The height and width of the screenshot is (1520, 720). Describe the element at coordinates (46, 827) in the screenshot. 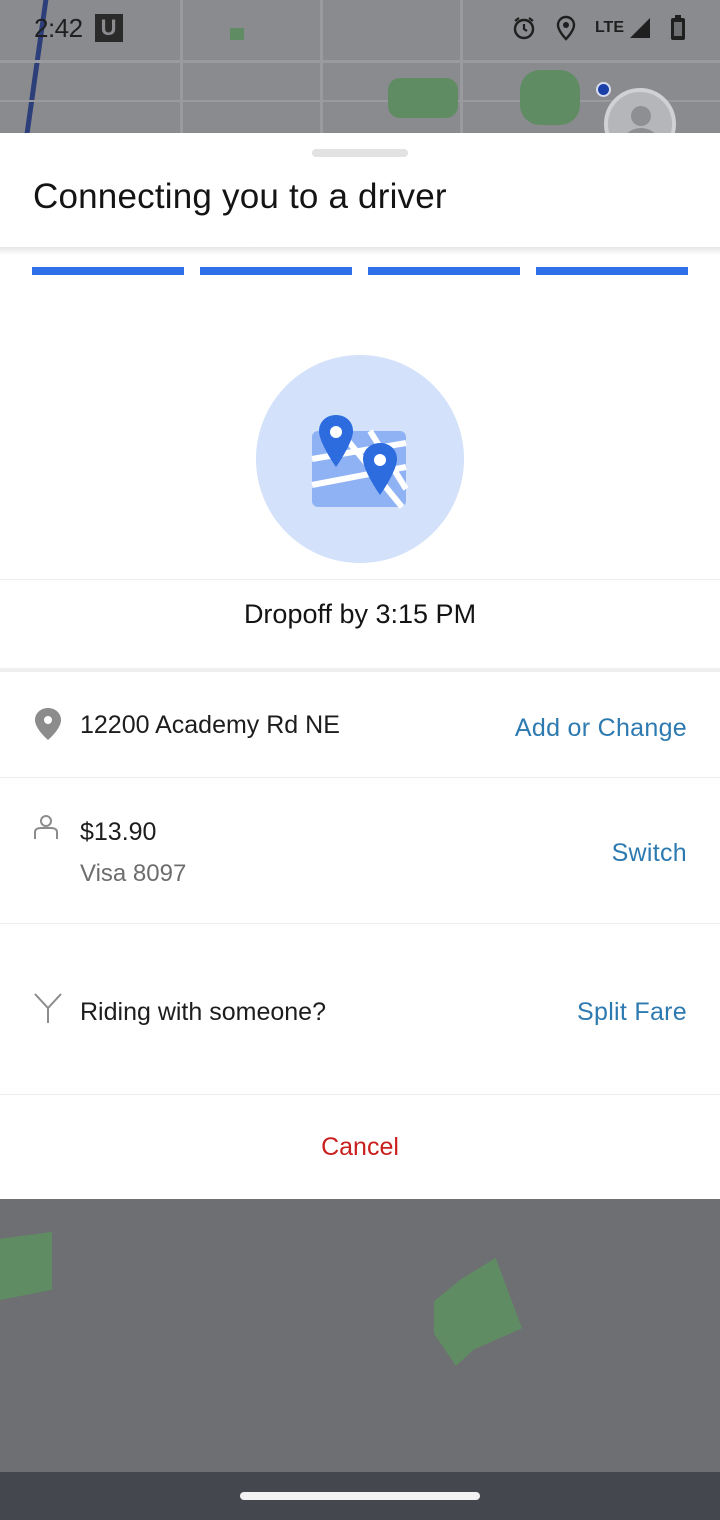

I see `person-icon` at that location.